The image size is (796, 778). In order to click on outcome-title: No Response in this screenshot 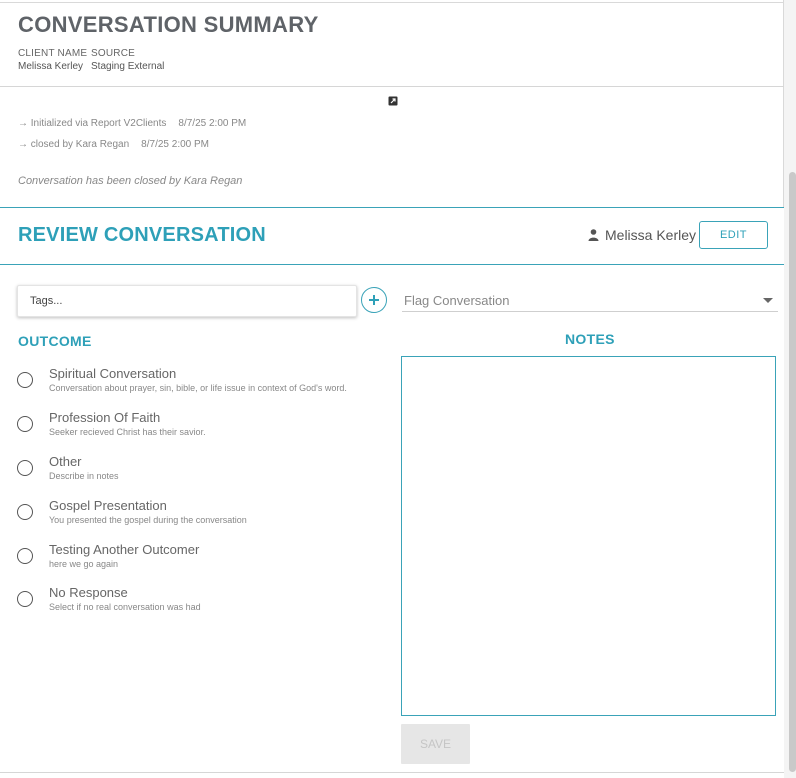, I will do `click(88, 592)`.